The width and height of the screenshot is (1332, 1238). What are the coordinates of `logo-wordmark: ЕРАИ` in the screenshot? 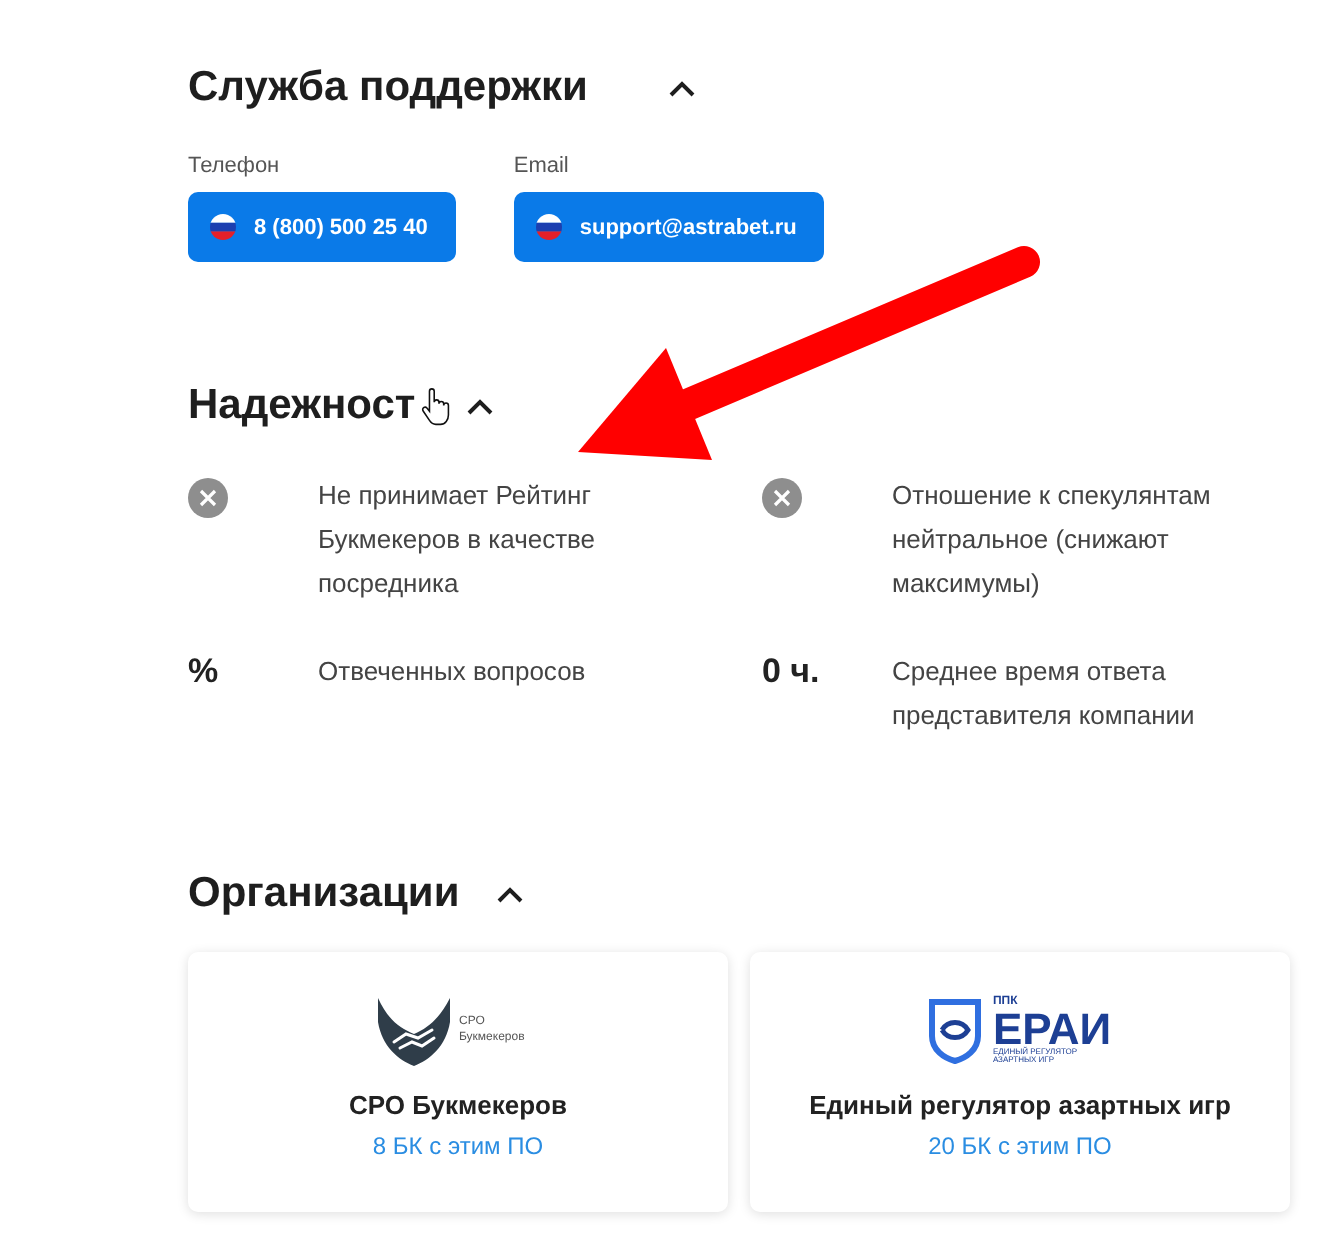 It's located at (1052, 1029).